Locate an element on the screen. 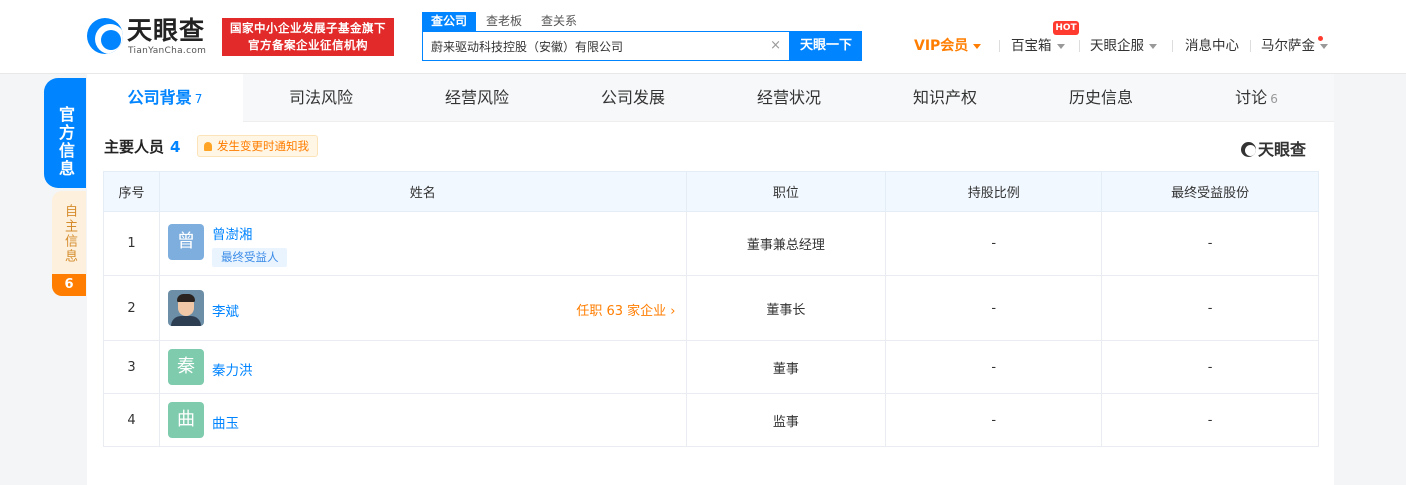  tab-discussion: 讨论 6 is located at coordinates (1256, 98).